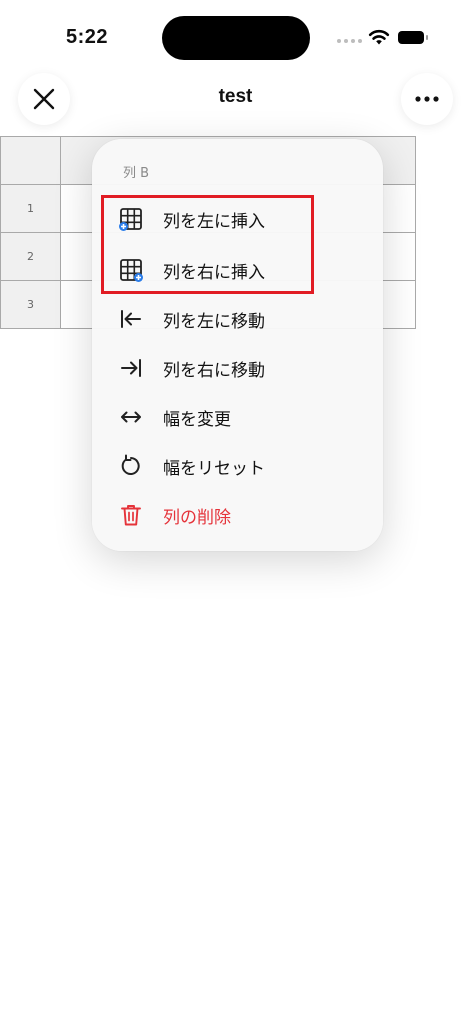  I want to click on wifi-icon, so click(379, 37).